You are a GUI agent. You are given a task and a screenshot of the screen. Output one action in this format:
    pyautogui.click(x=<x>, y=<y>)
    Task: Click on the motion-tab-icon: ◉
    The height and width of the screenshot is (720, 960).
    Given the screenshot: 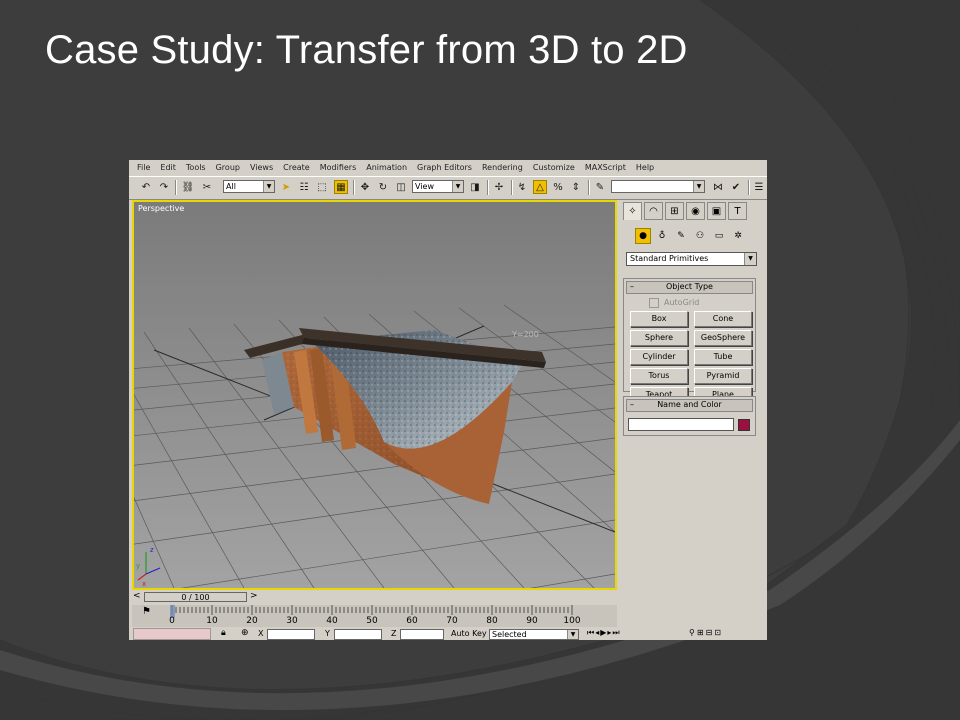 What is the action you would take?
    pyautogui.click(x=695, y=211)
    